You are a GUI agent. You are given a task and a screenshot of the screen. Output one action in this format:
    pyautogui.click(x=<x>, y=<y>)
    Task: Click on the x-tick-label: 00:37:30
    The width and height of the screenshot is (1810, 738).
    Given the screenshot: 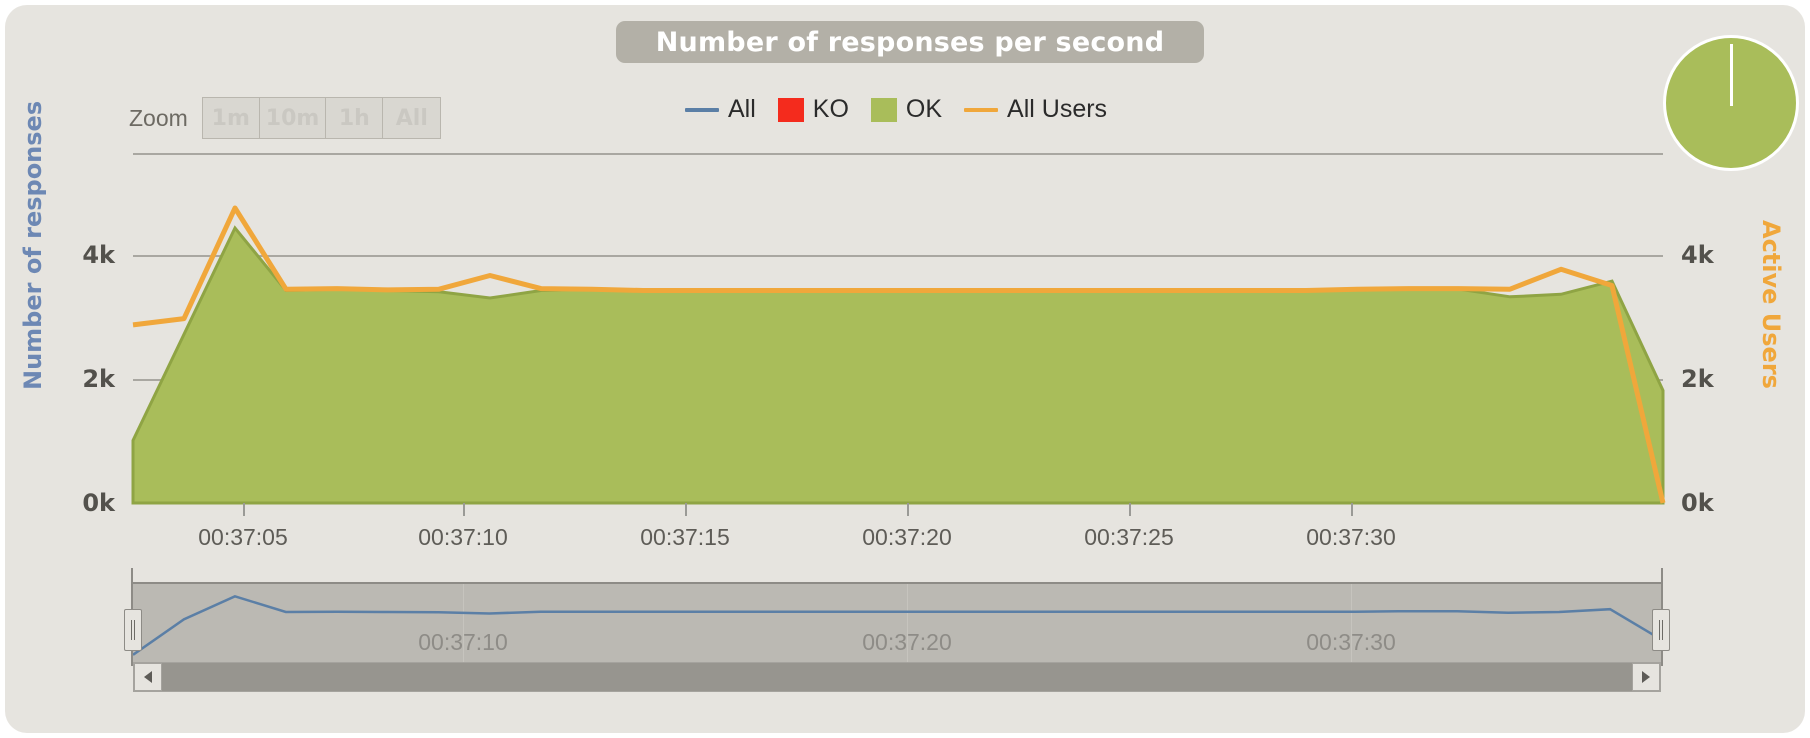 What is the action you would take?
    pyautogui.click(x=1351, y=537)
    